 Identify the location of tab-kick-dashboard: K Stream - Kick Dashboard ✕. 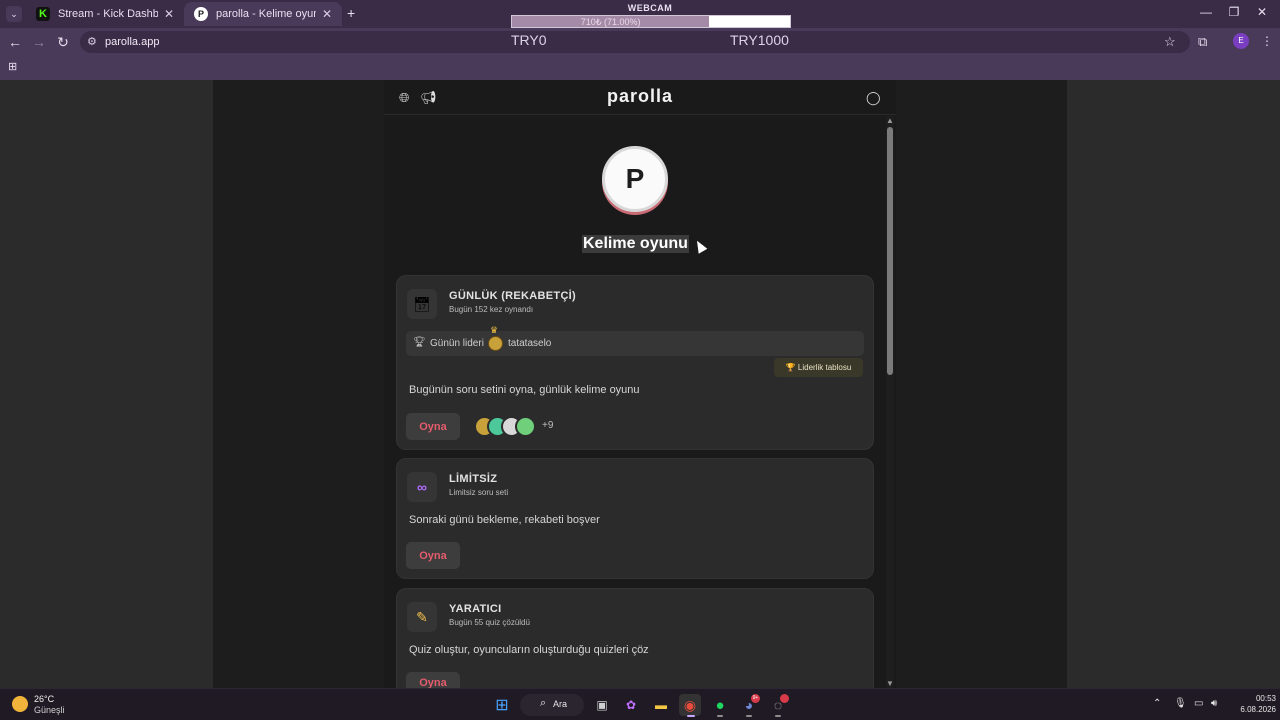
(105, 14).